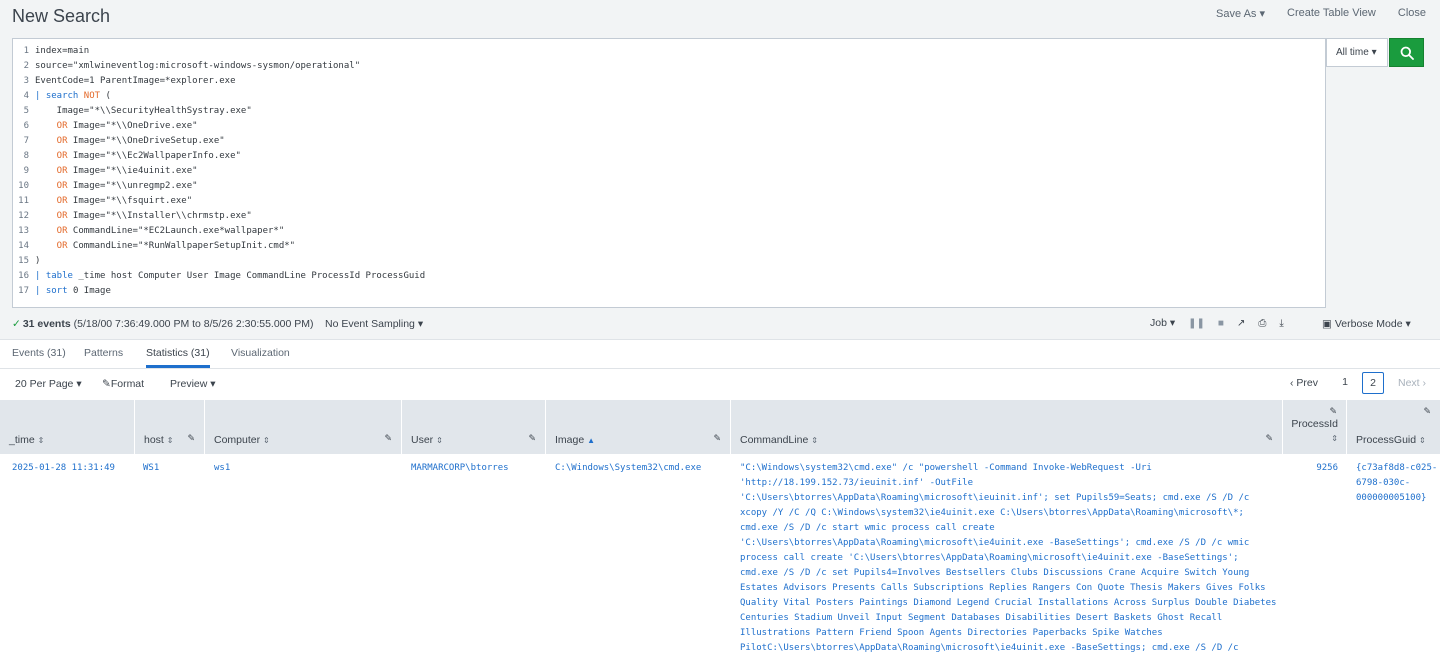 The height and width of the screenshot is (655, 1440). What do you see at coordinates (103, 353) in the screenshot?
I see `tab-patterns: Patterns` at bounding box center [103, 353].